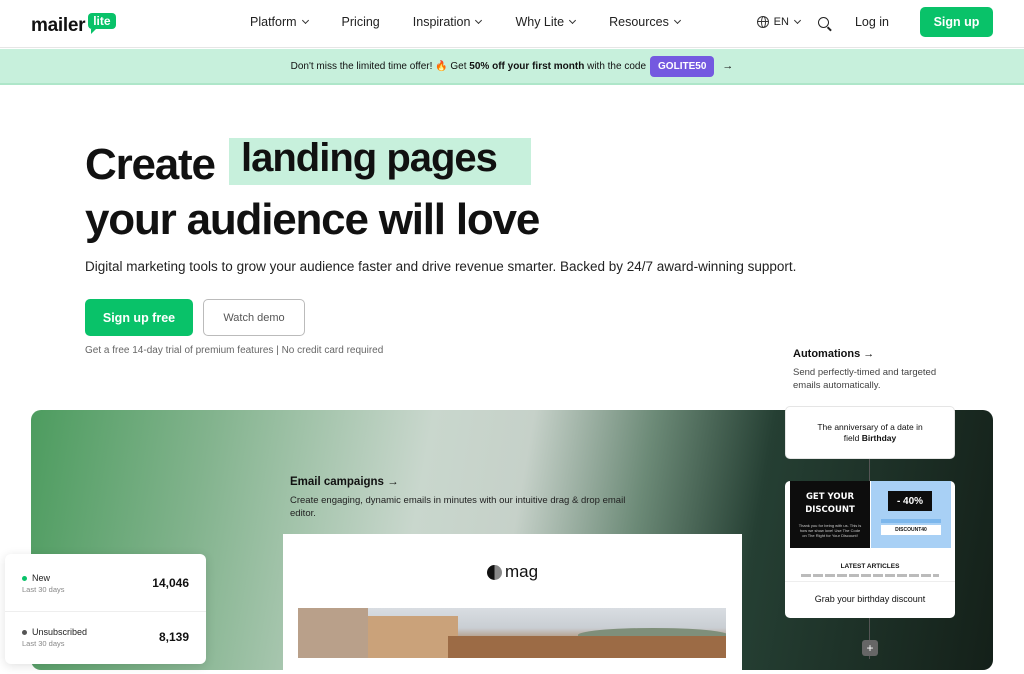 This screenshot has height=674, width=1024. I want to click on fire-icon: 🔥, so click(441, 66).